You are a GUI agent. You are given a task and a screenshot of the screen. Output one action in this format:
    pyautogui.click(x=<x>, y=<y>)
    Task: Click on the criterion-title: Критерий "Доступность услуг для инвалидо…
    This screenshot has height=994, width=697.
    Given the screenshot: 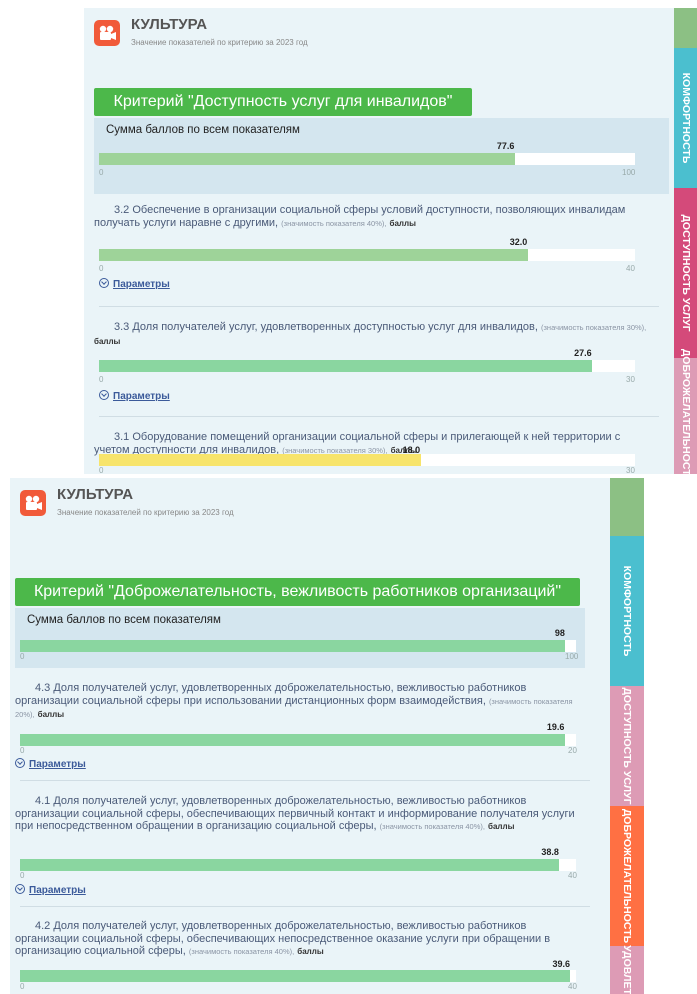 What is the action you would take?
    pyautogui.click(x=283, y=102)
    